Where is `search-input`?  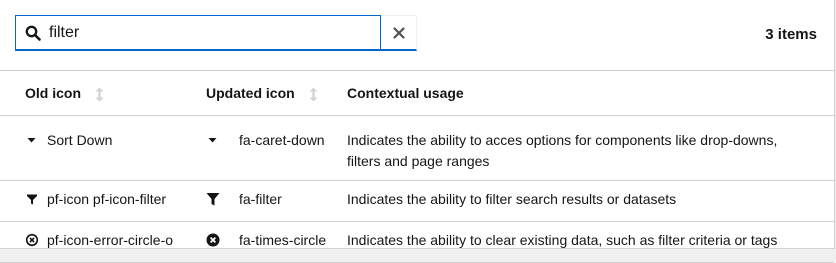 search-input is located at coordinates (209, 33).